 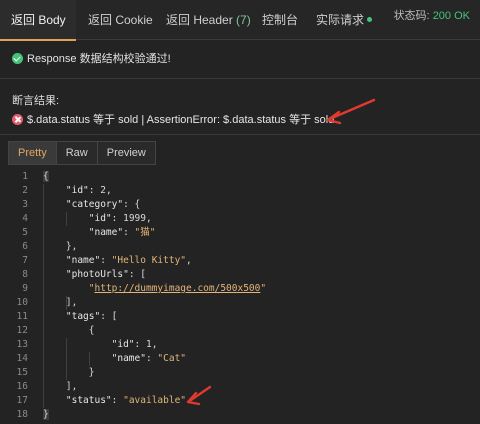 I want to click on code-line: {, so click(x=46, y=177).